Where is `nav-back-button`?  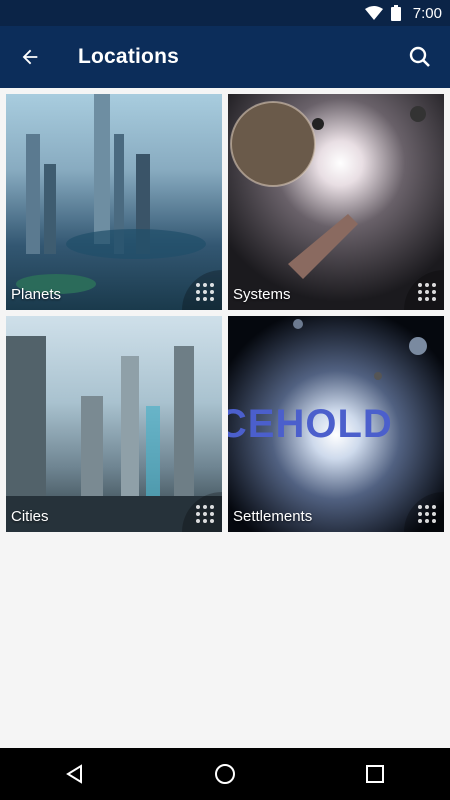 nav-back-button is located at coordinates (75, 774).